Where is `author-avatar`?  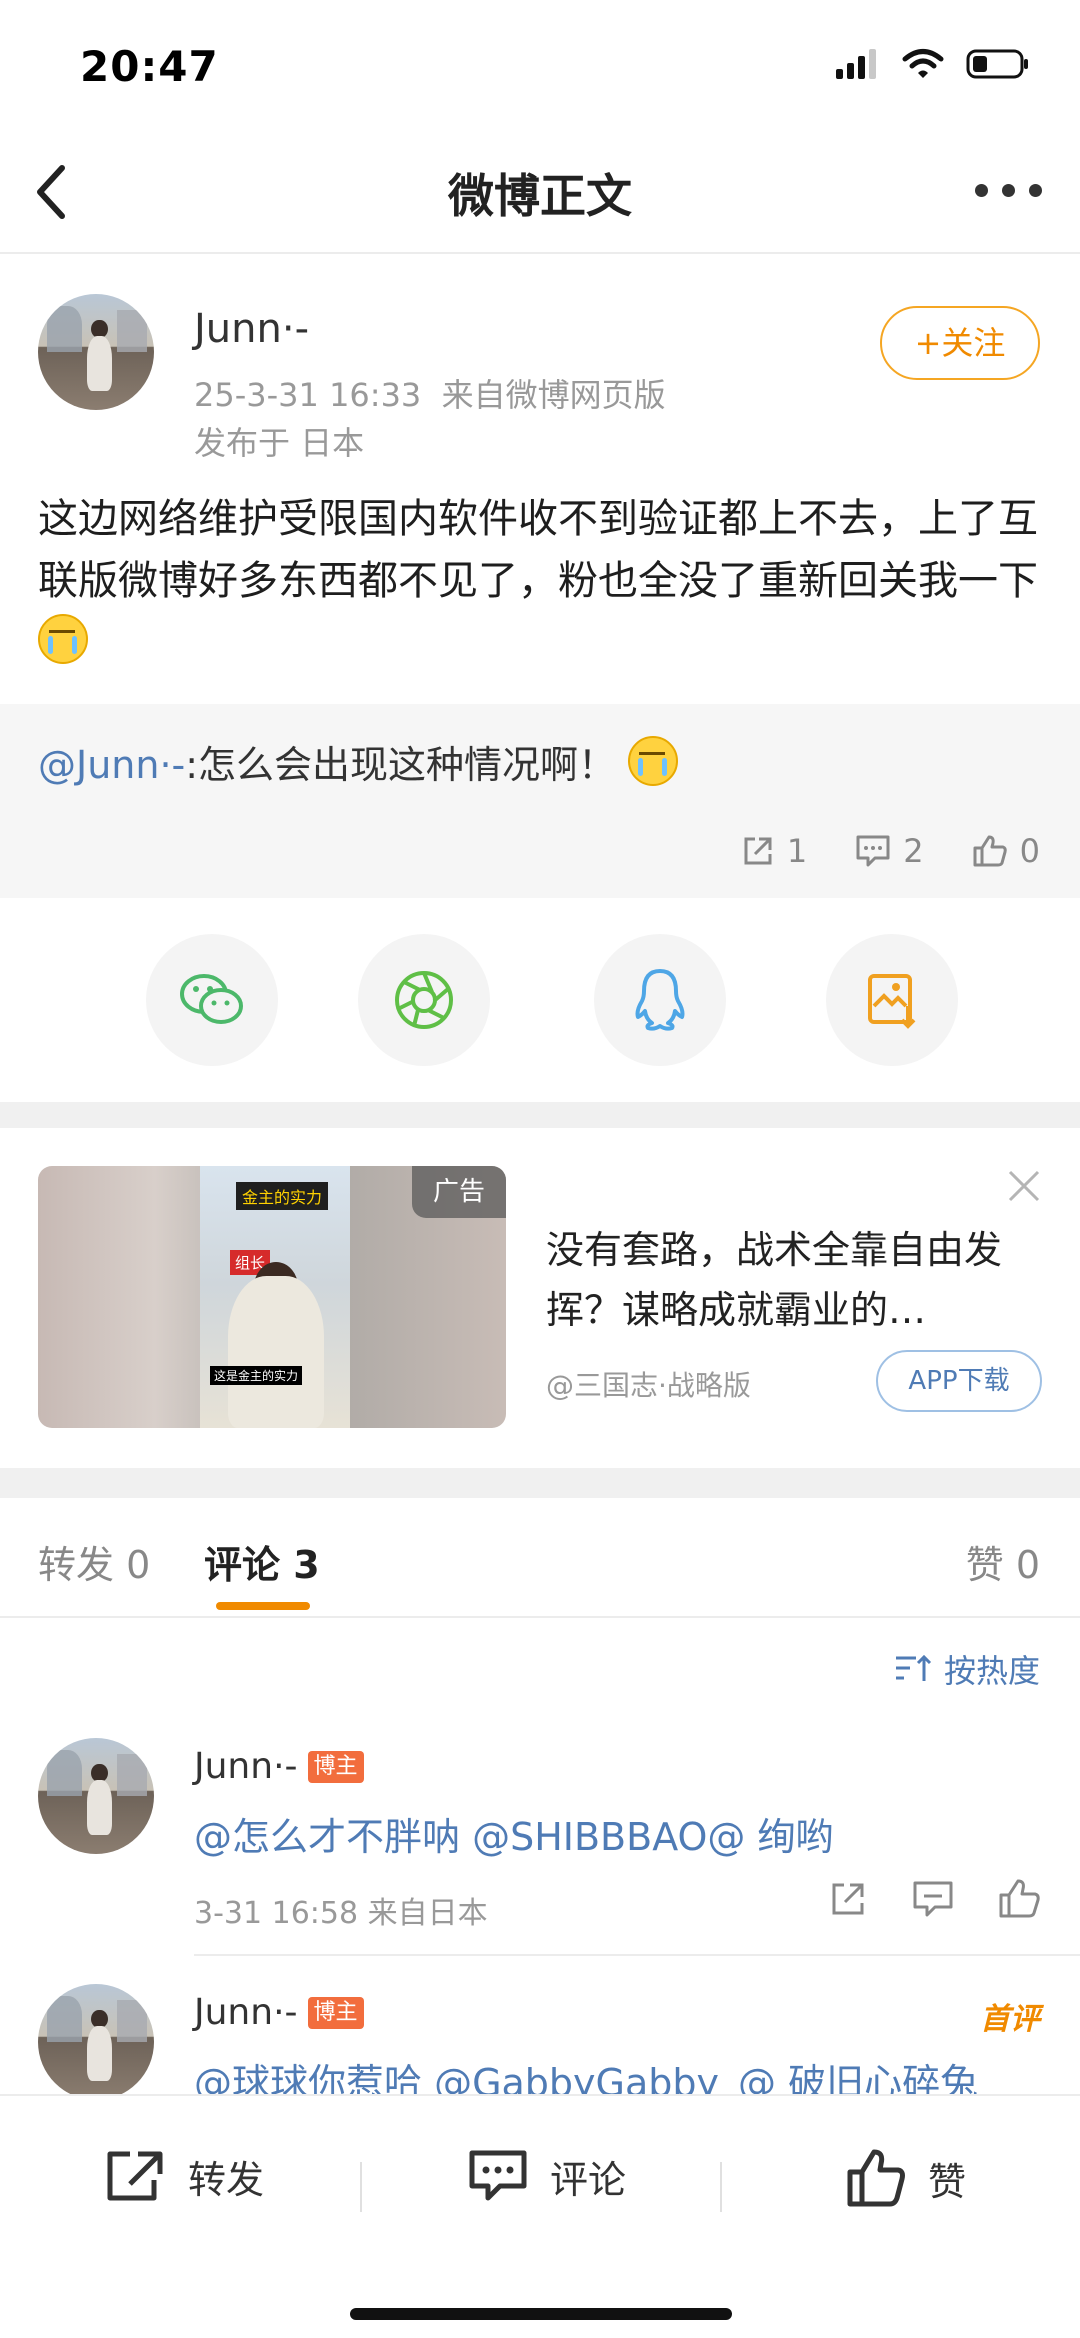
author-avatar is located at coordinates (96, 352).